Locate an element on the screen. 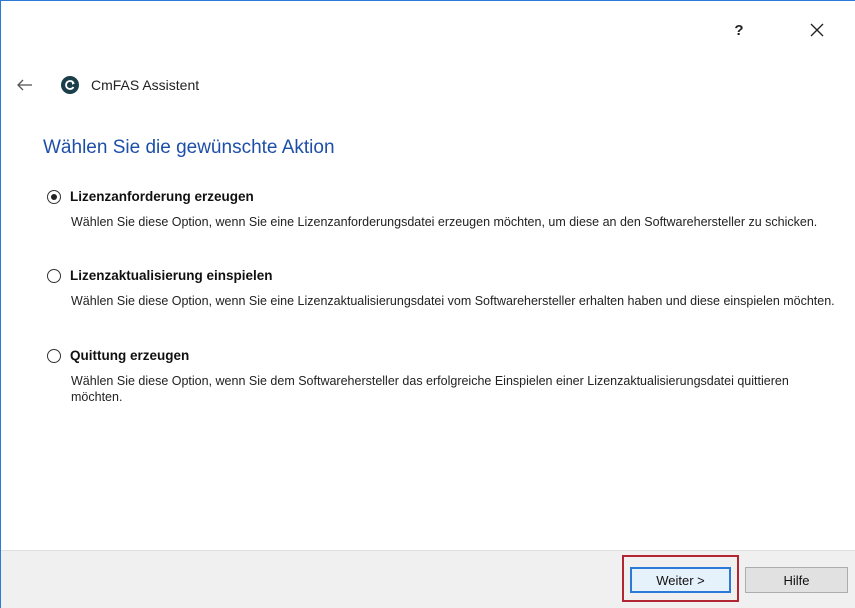  option-license-request-radio-row: Lizenzanforderung erzeugen is located at coordinates (447, 196).